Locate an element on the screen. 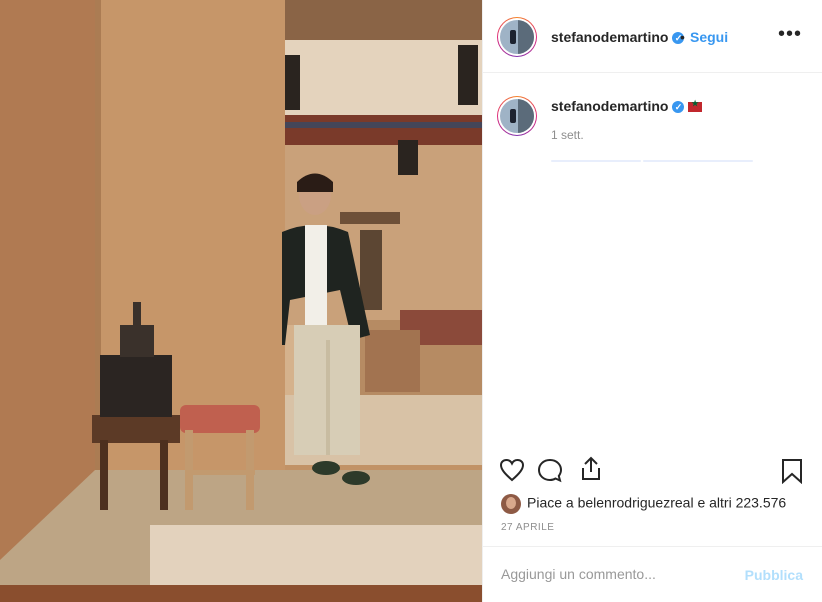 Image resolution: width=822 pixels, height=602 pixels. caption-username-text: stefanodemartino is located at coordinates (609, 106).